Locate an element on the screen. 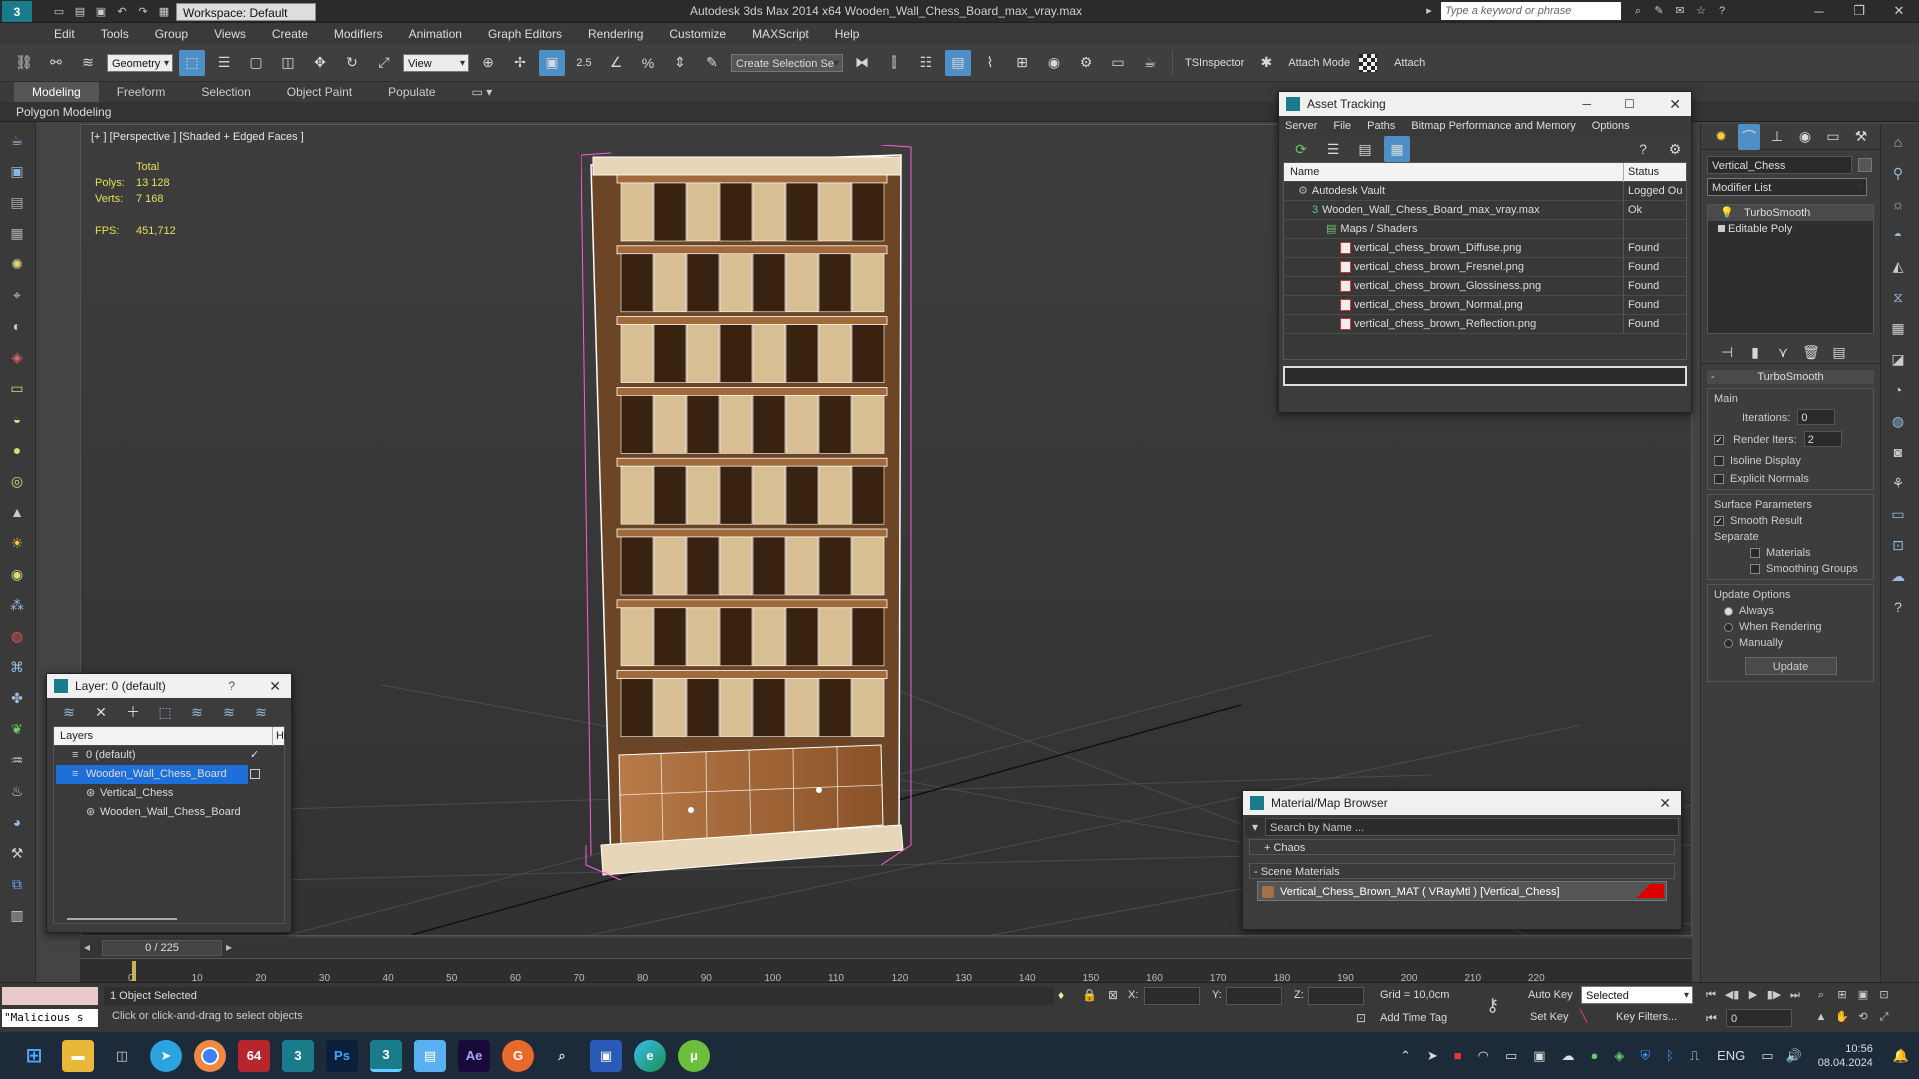  after-effects-icon: Ae is located at coordinates (474, 1055).